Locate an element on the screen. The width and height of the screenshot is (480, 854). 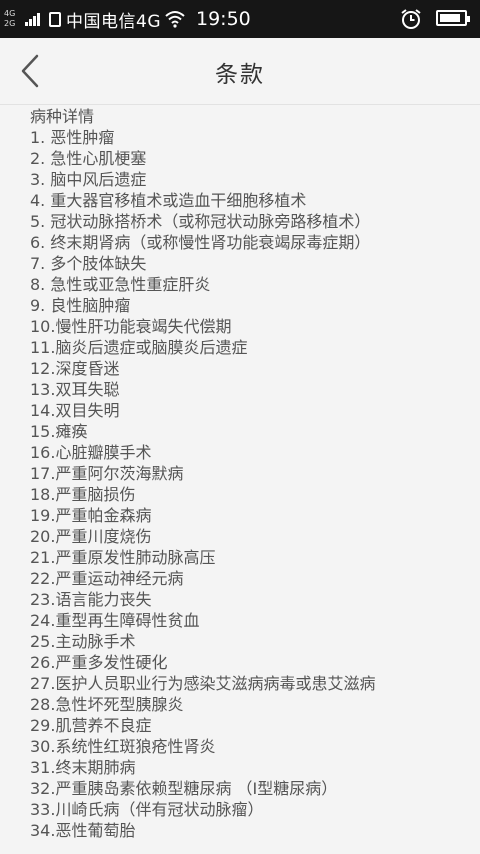
list-item: 21.严重原发性肺动脉高压 is located at coordinates (123, 557).